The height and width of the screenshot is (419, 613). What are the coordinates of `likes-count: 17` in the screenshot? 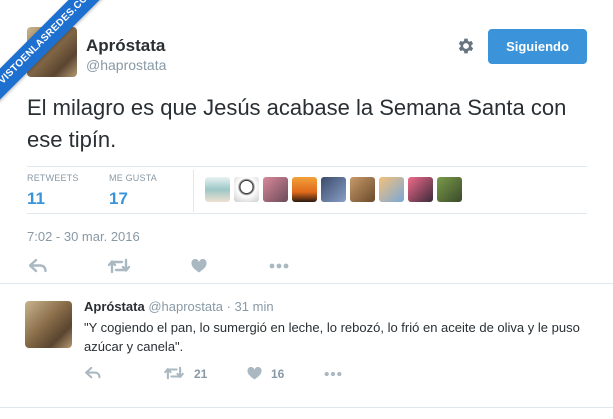 It's located at (118, 198).